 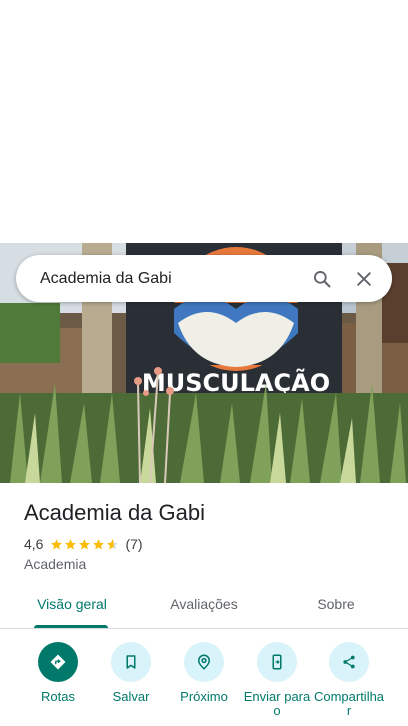 I want to click on send-to-phone-button-circle, so click(x=277, y=662).